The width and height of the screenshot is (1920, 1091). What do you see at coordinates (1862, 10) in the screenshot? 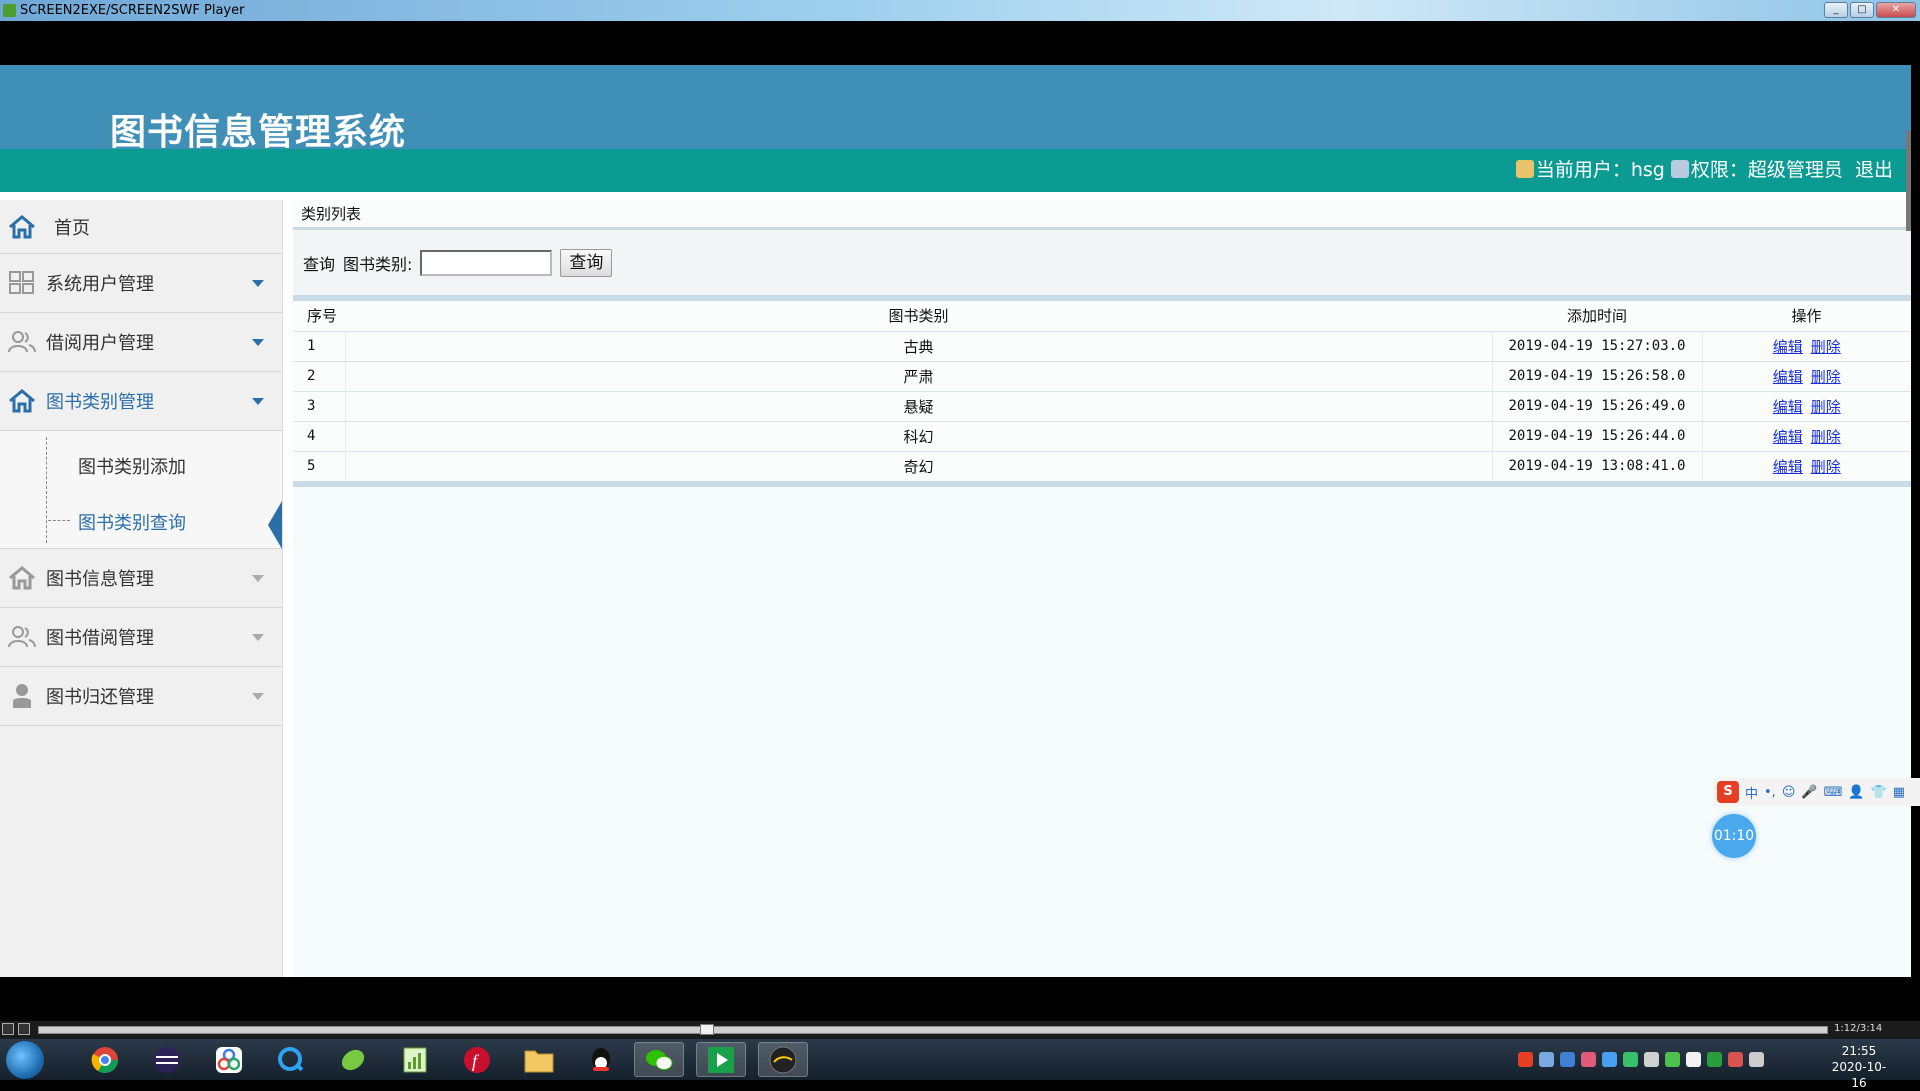
I see `maximize-button: □` at bounding box center [1862, 10].